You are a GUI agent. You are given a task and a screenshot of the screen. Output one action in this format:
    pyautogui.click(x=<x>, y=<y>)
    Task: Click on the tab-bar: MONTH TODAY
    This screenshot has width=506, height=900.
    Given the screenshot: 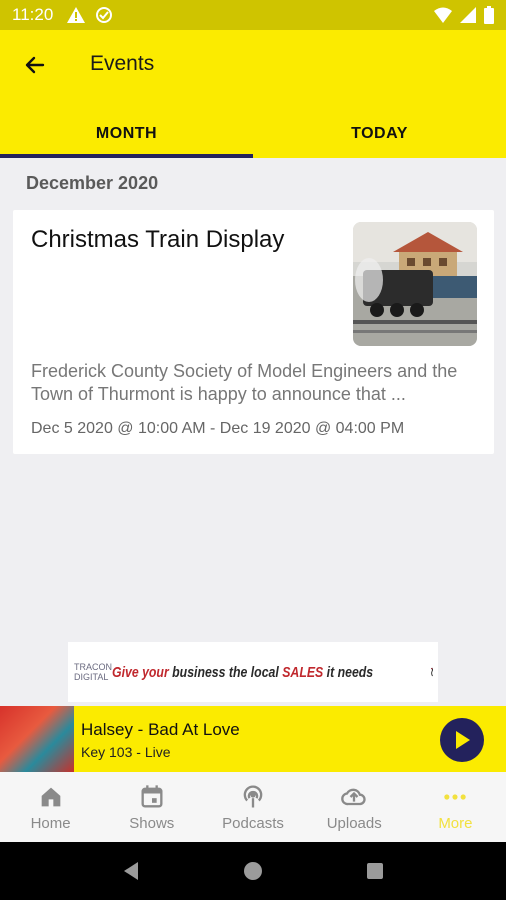 What is the action you would take?
    pyautogui.click(x=253, y=134)
    